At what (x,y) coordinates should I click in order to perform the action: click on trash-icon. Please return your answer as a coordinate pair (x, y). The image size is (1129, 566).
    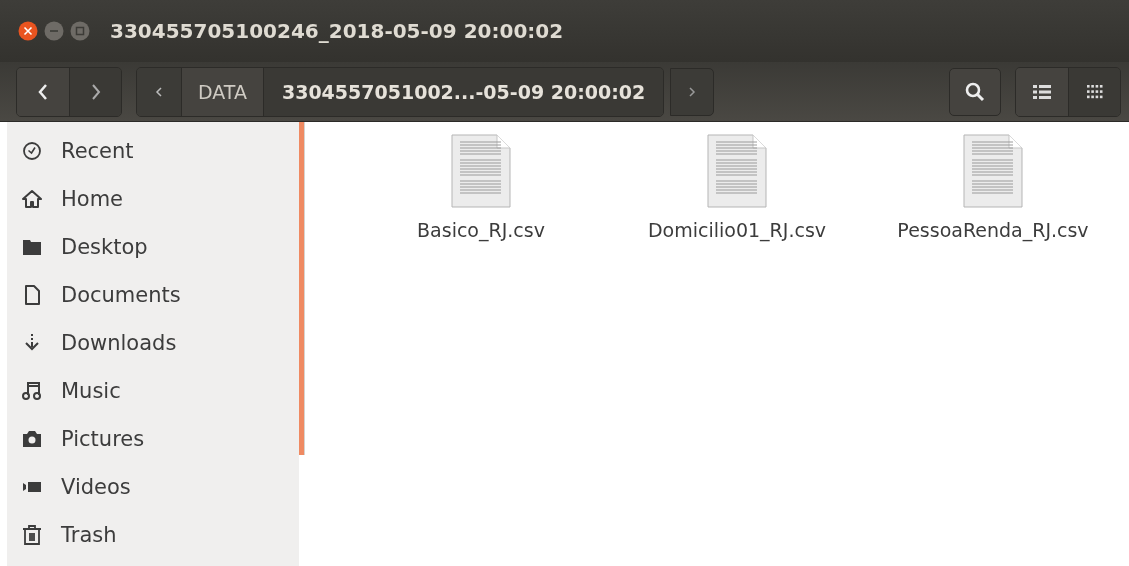
    Looking at the image, I should click on (32, 535).